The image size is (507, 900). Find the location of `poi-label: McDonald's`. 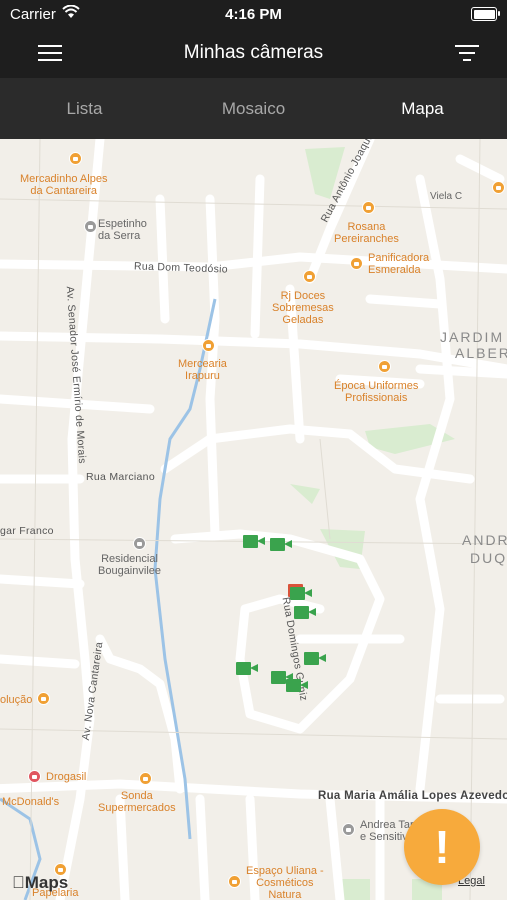

poi-label: McDonald's is located at coordinates (31, 802).